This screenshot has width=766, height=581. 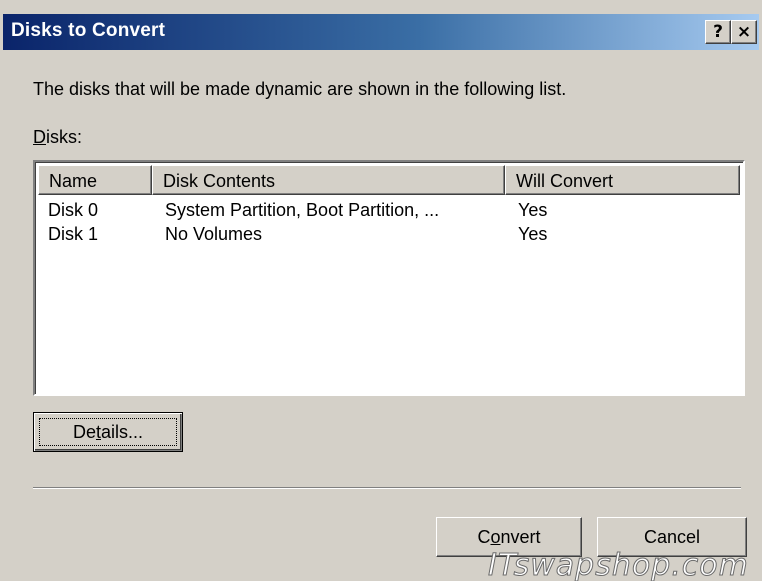 What do you see at coordinates (84, 432) in the screenshot?
I see `details-label-pre: De` at bounding box center [84, 432].